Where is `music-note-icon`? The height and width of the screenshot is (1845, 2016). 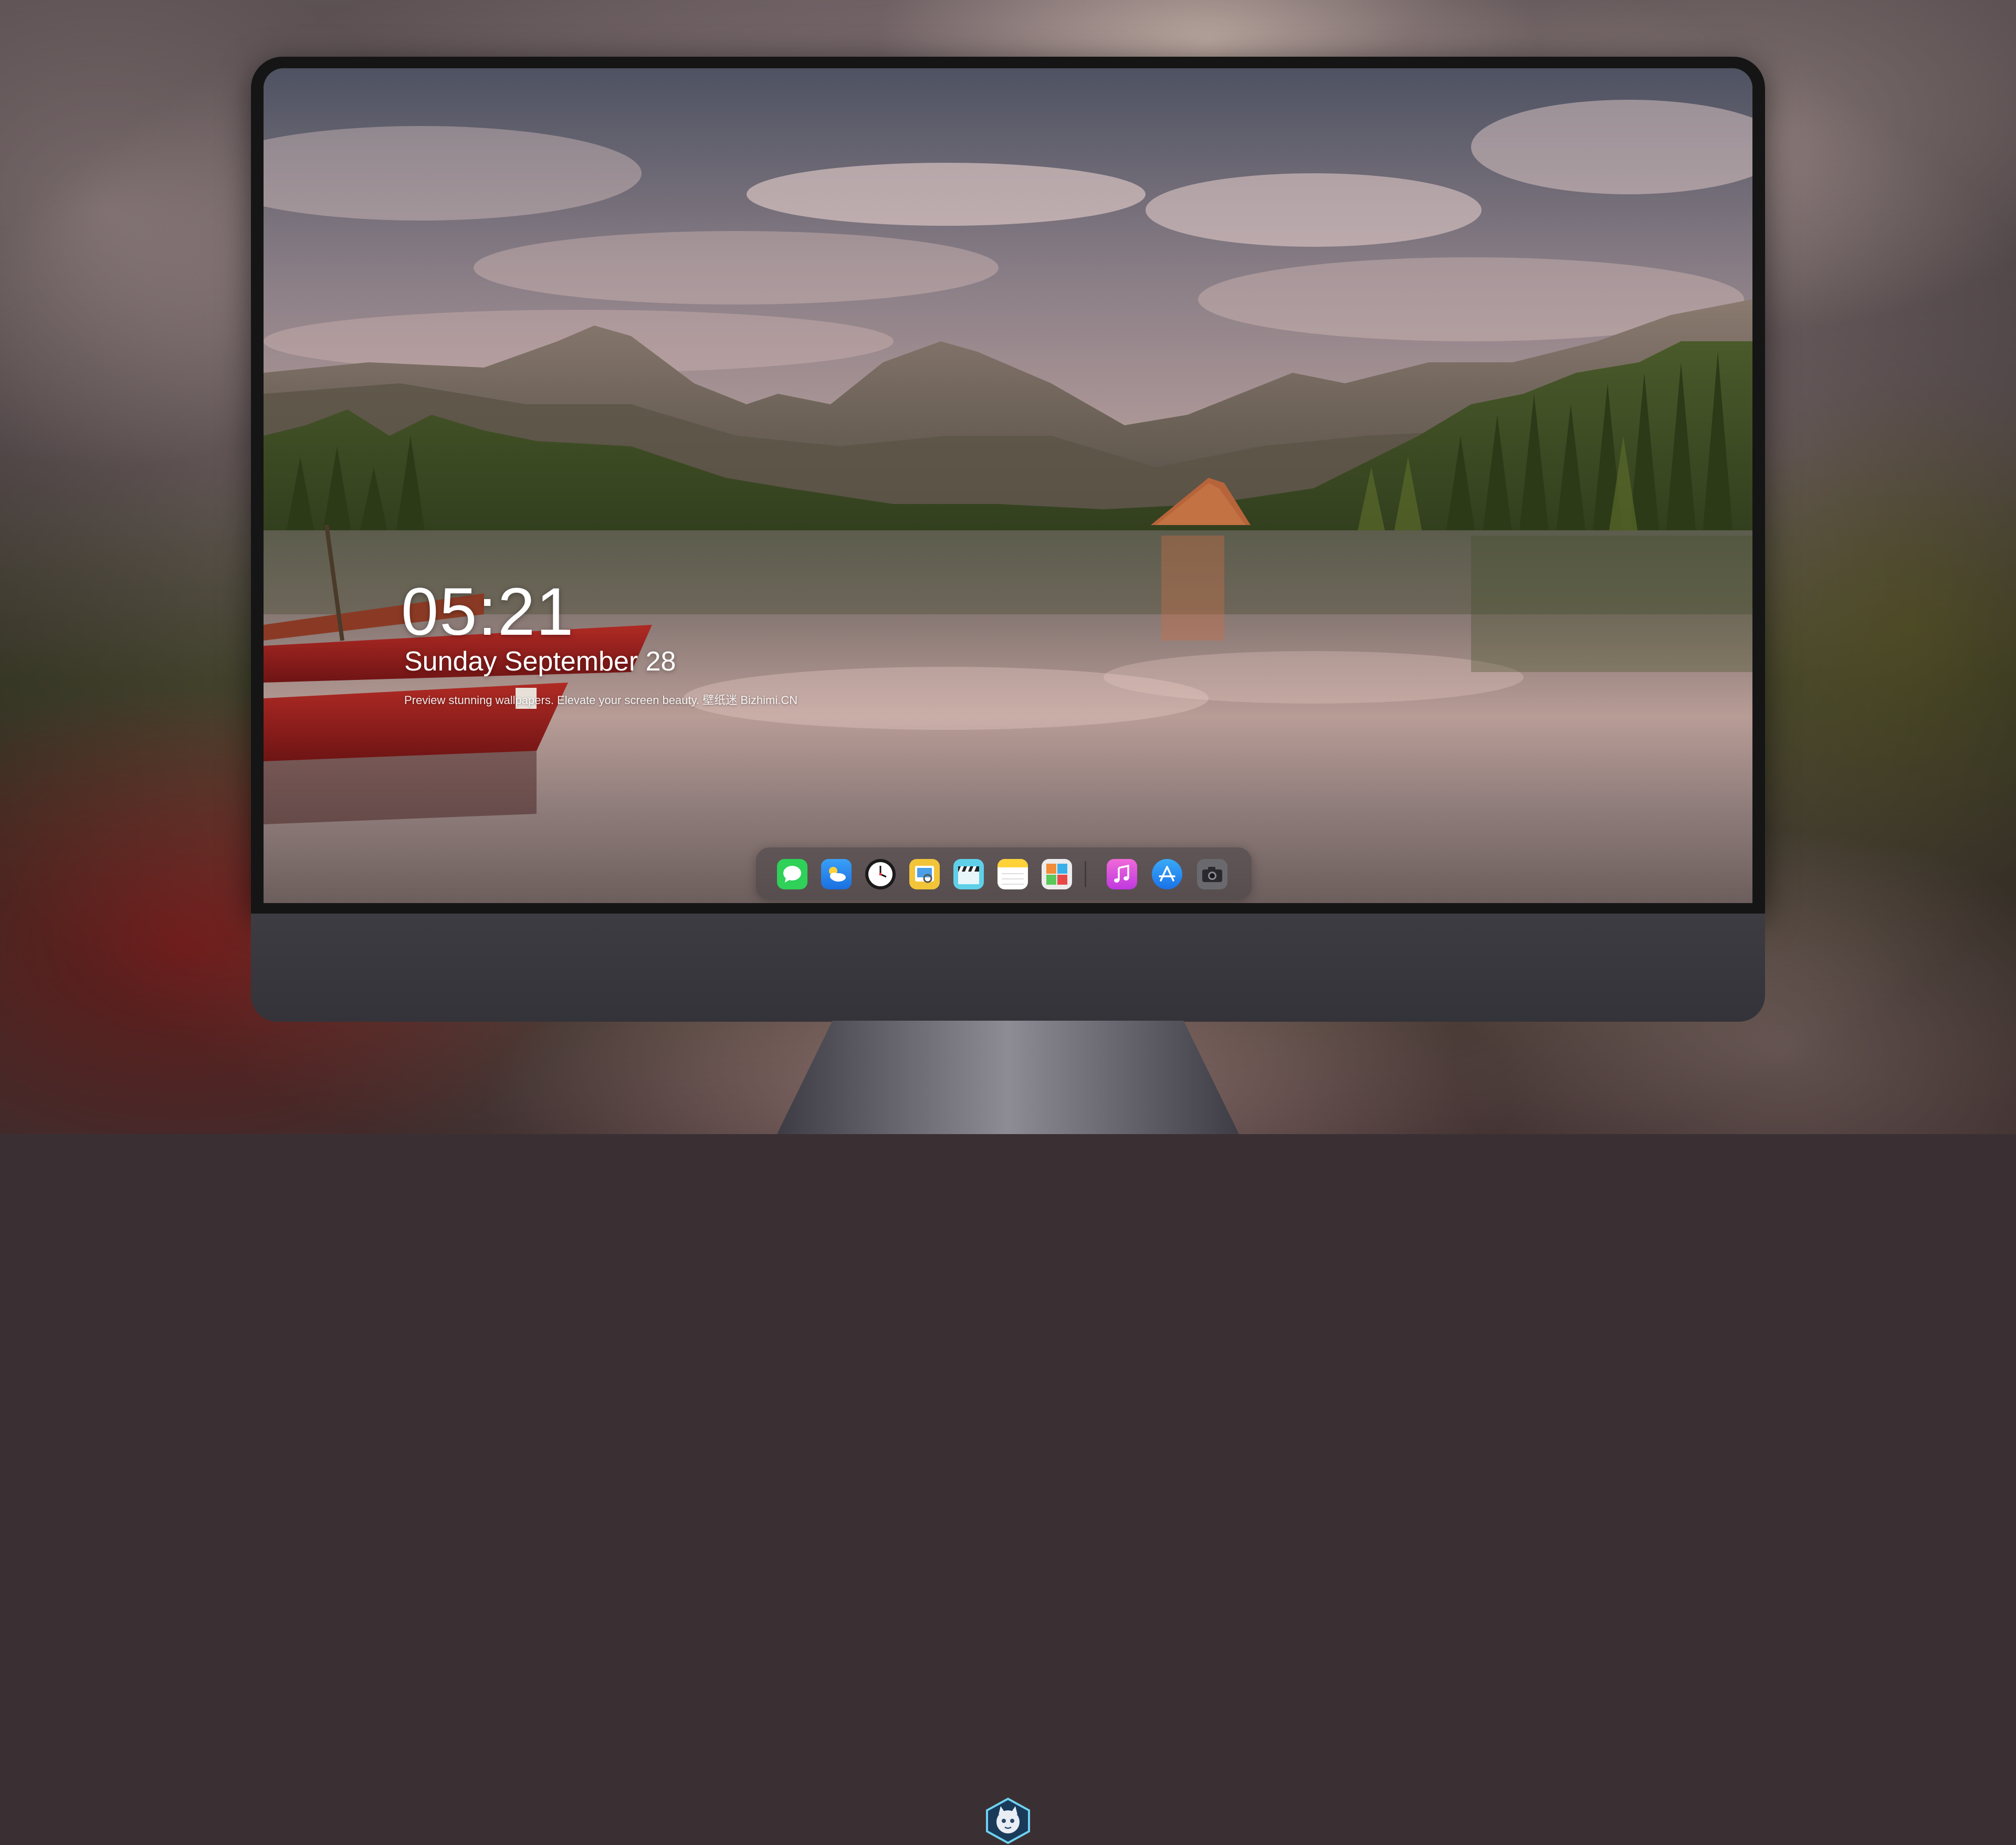 music-note-icon is located at coordinates (1121, 873).